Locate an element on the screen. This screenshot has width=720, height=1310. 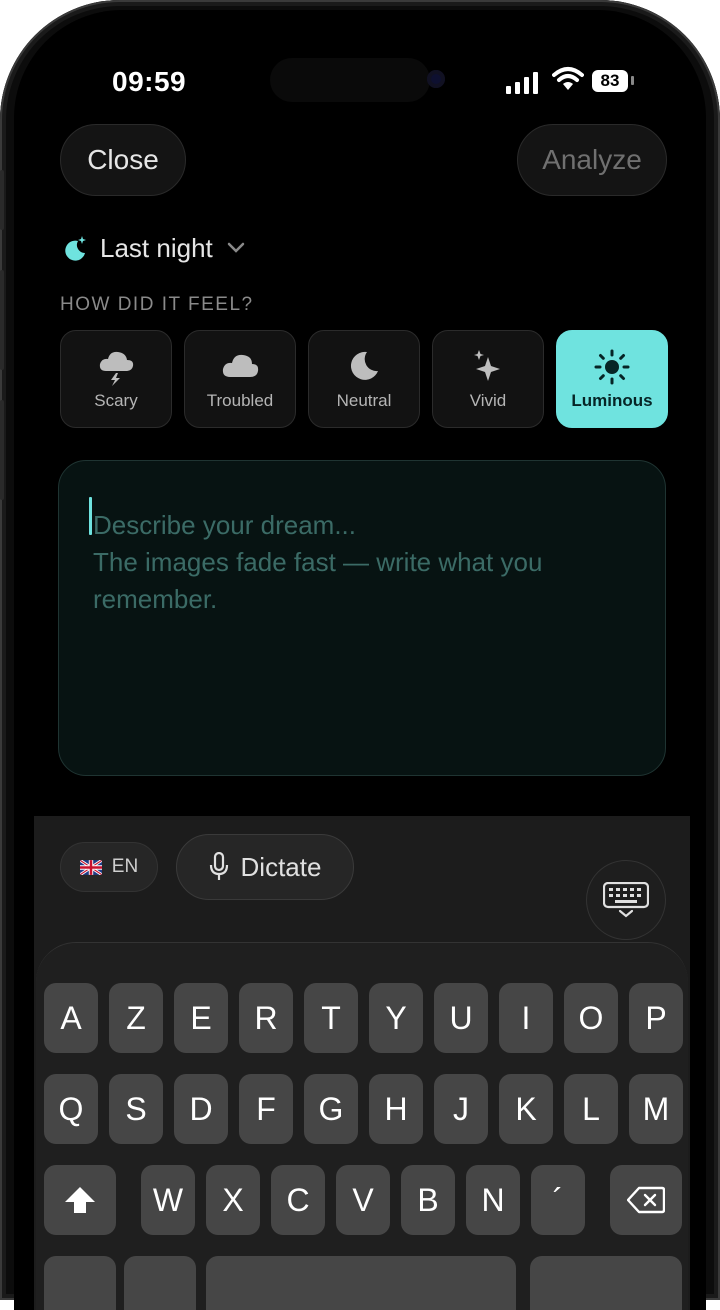
key-k: K is located at coordinates (526, 1109).